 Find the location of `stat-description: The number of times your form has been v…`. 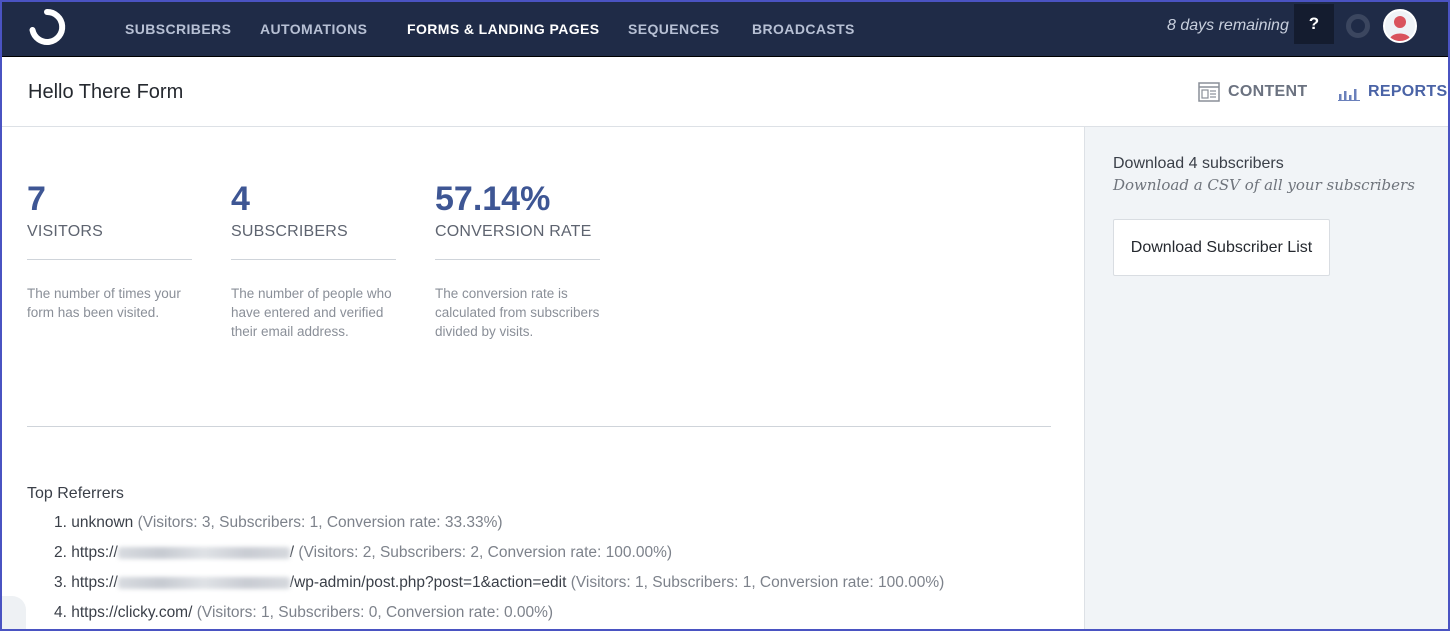

stat-description: The number of times your form has been v… is located at coordinates (104, 303).